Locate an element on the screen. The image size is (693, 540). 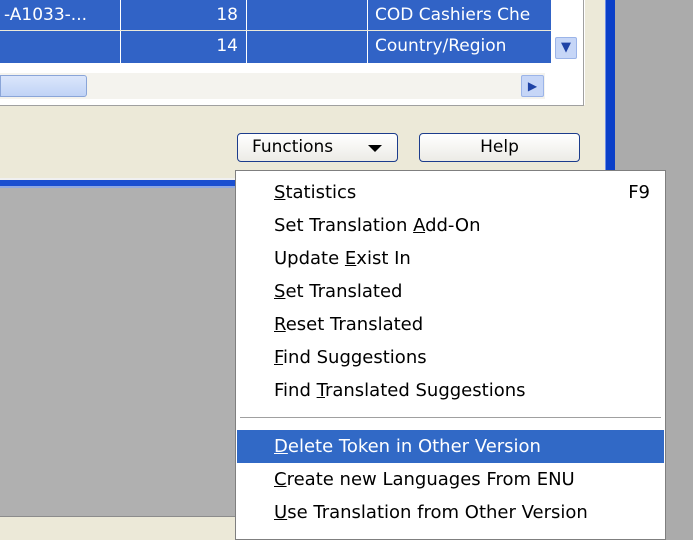
menu-item-label: Statistics is located at coordinates (315, 192).